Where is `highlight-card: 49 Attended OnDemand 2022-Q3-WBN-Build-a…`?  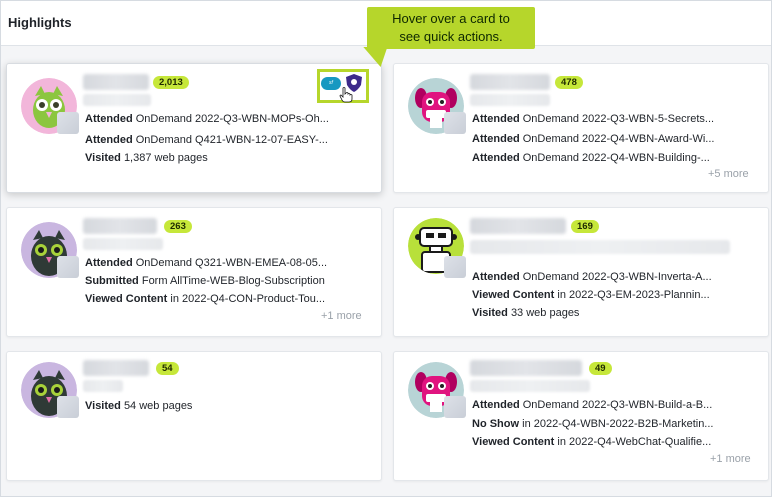
highlight-card: 49 Attended OnDemand 2022-Q3-WBN-Build-a… is located at coordinates (581, 416).